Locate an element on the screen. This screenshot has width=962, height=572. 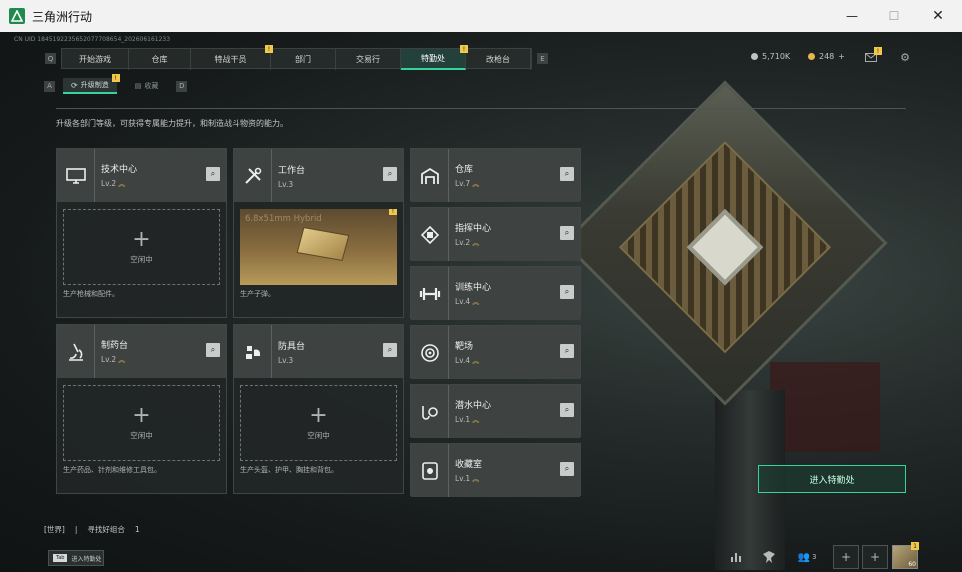
badge-emblem-icon is located at coordinates (769, 557).